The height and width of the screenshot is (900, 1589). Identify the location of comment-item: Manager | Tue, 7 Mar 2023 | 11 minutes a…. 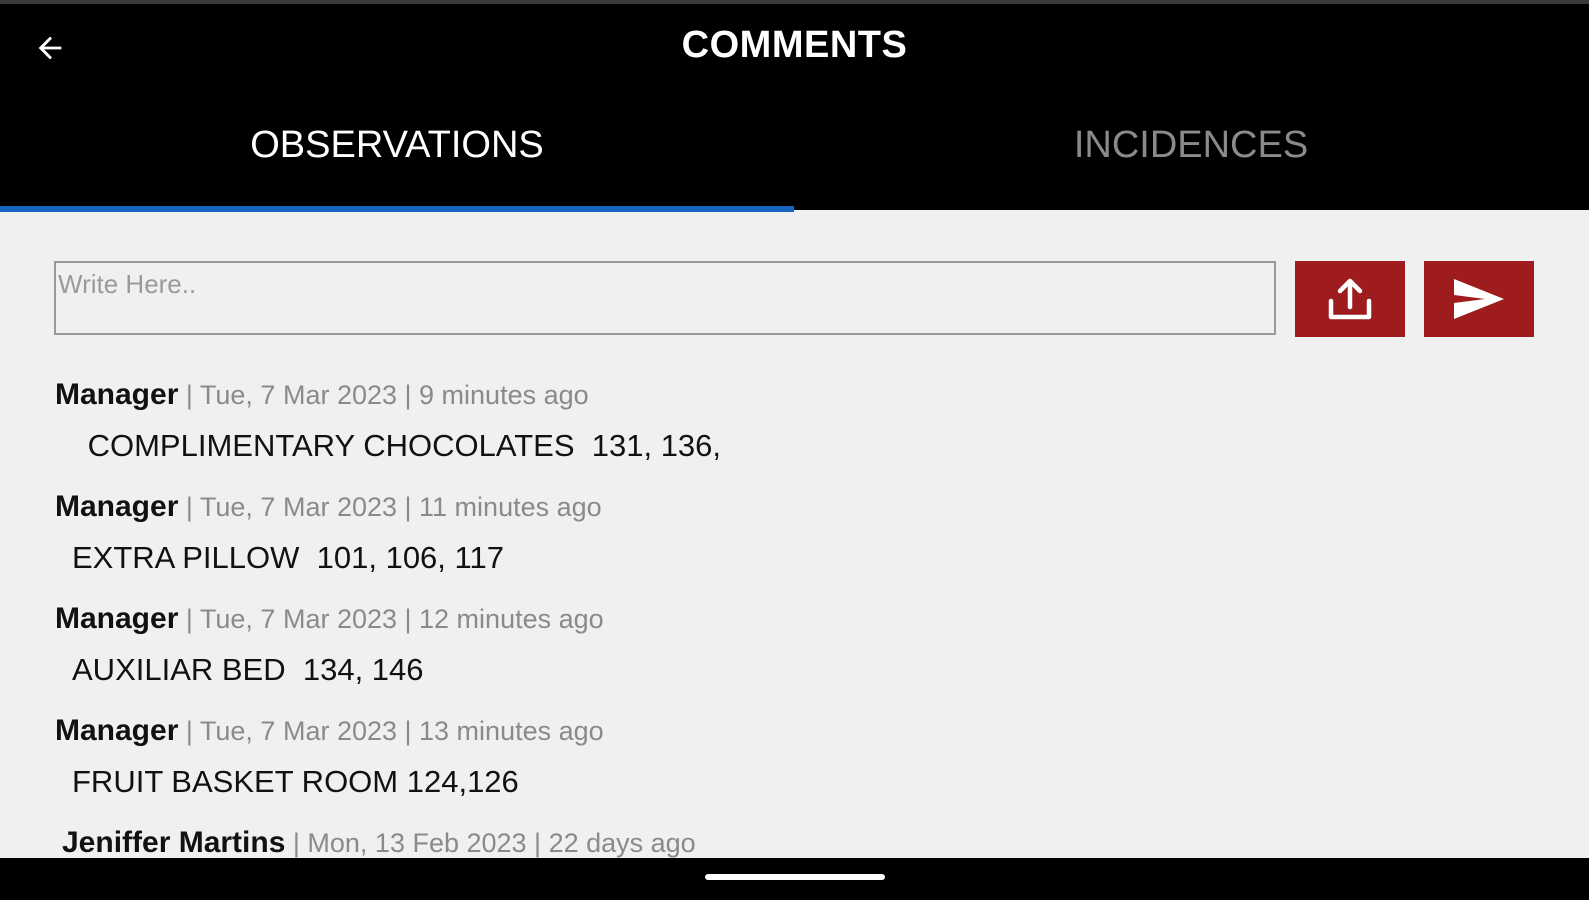
(328, 533).